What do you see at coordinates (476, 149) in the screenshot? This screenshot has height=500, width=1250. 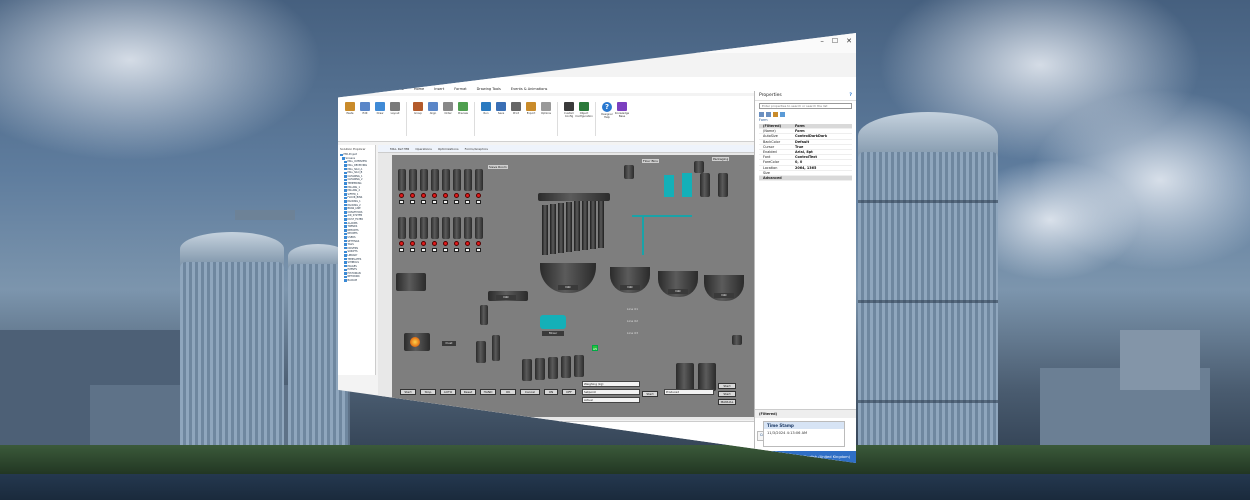 I see `doc-tab-forms: Forms/Graphics` at bounding box center [476, 149].